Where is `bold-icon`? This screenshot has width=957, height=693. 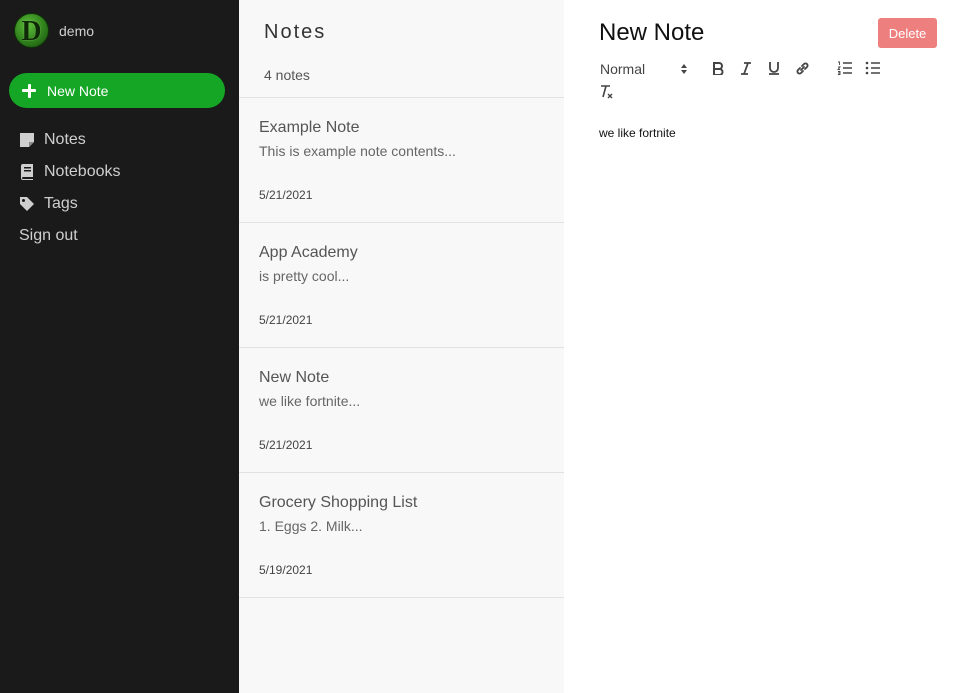
bold-icon is located at coordinates (718, 68).